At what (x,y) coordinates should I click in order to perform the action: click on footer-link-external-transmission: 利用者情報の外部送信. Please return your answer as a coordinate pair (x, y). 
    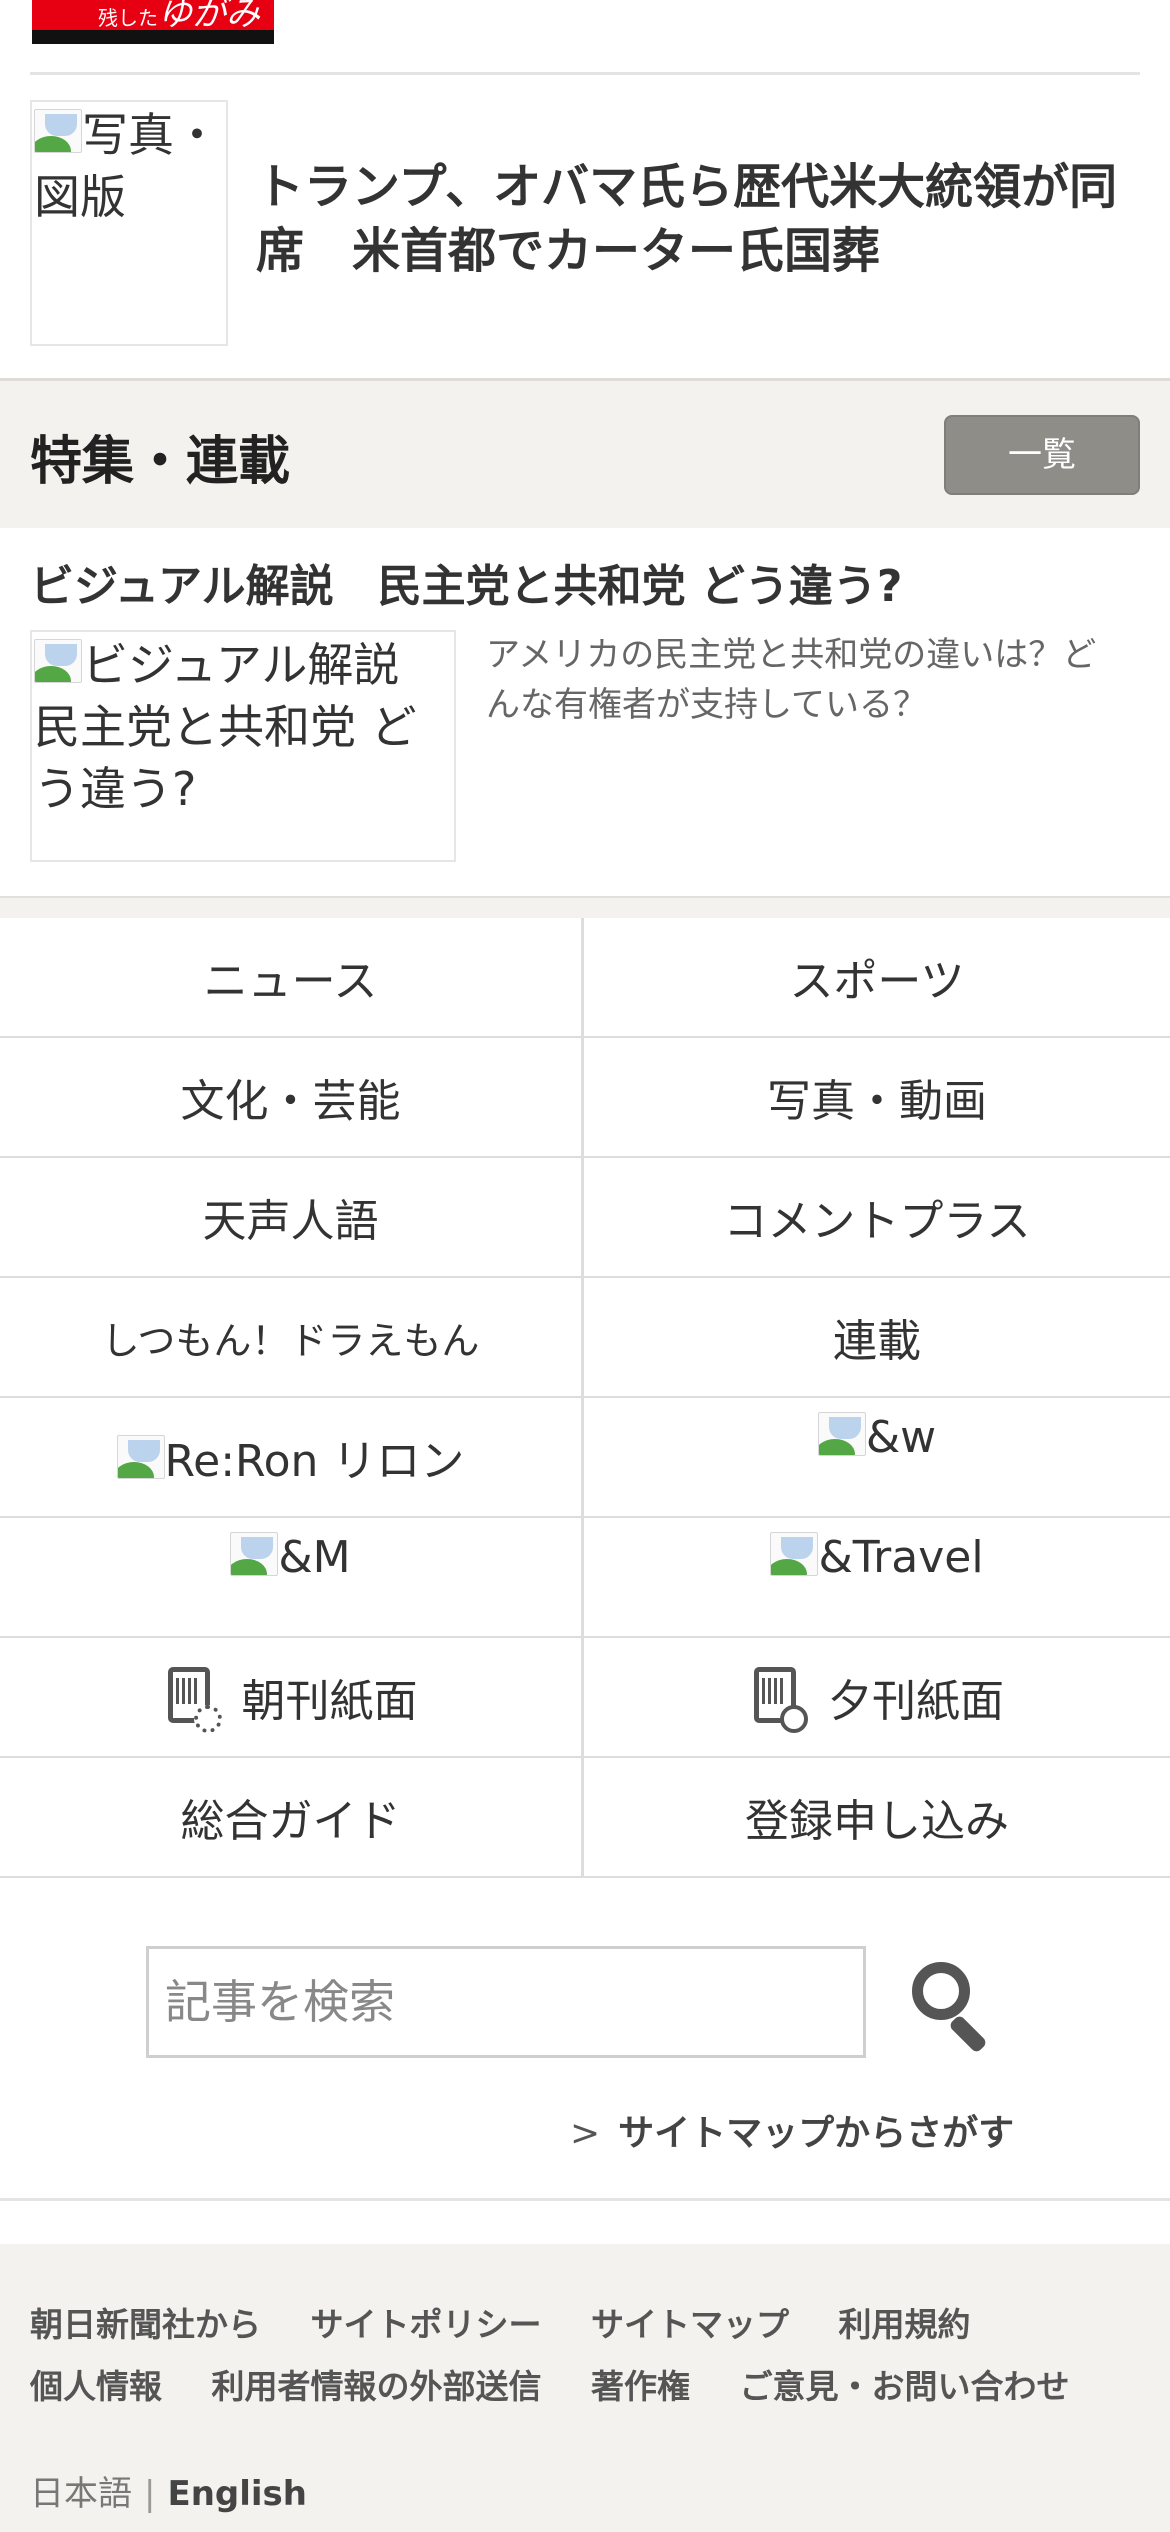
    Looking at the image, I should click on (377, 2386).